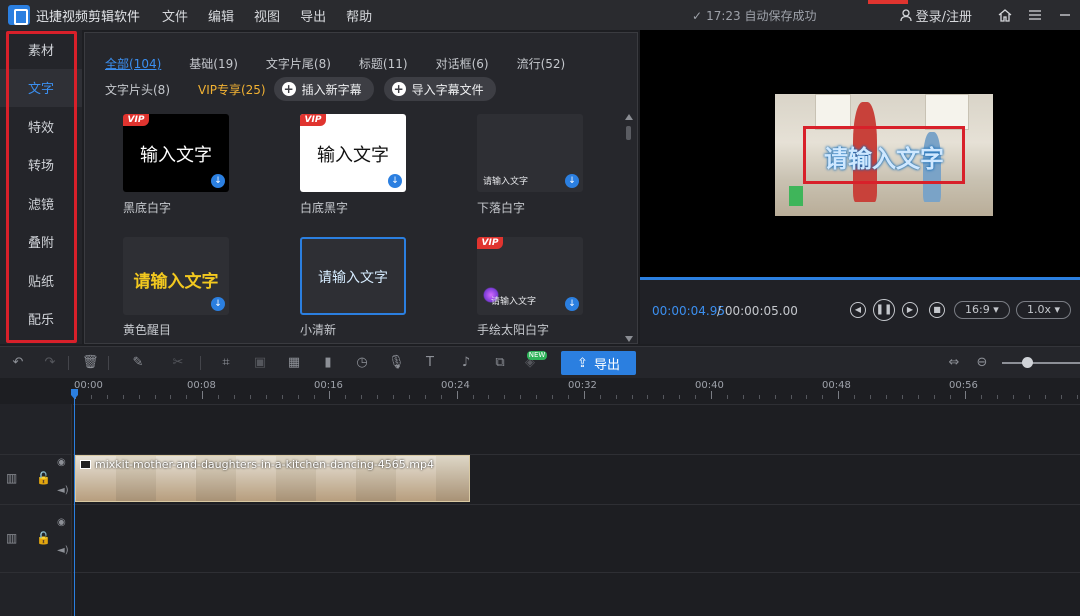 This screenshot has width=1080, height=616. I want to click on crop-icon: ⌗, so click(226, 363).